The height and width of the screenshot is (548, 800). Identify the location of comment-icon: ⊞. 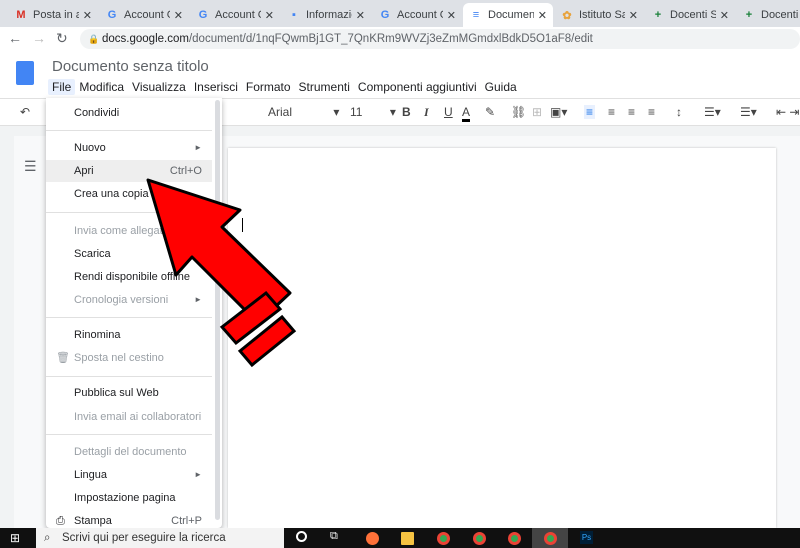
(537, 112).